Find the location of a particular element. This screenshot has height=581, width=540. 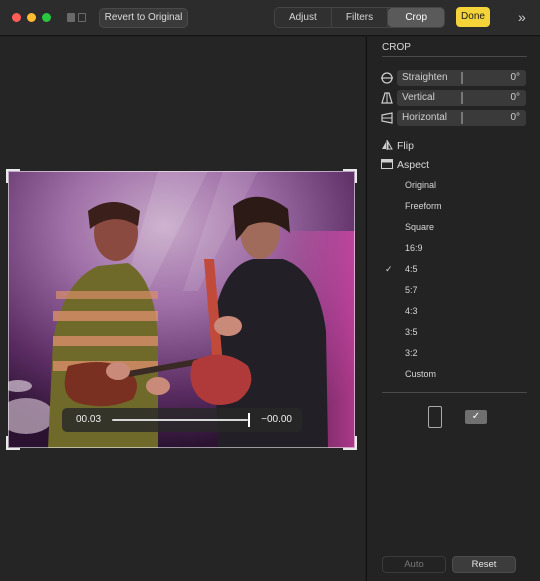

portrait-orientation-button is located at coordinates (435, 417).